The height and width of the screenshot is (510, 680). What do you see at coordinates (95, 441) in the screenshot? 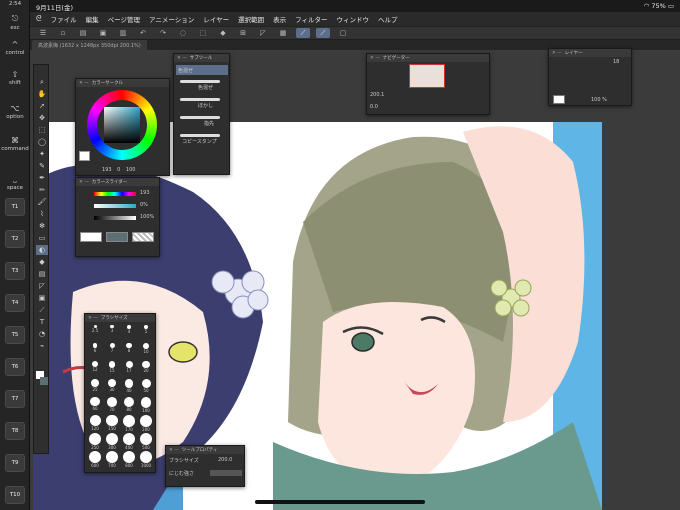
I see `brush-size-option: 250` at bounding box center [95, 441].